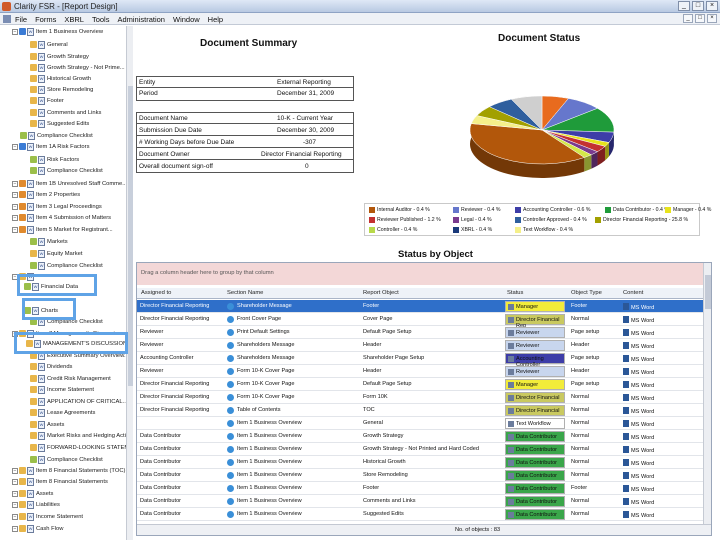  I want to click on status-person-icon, so click(511, 476).